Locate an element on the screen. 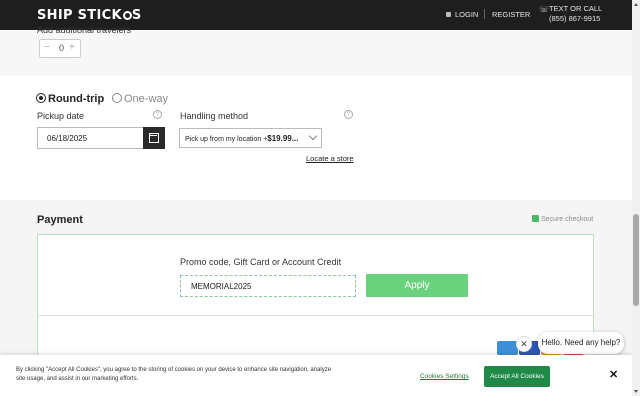  apply-button: Apply is located at coordinates (417, 285).